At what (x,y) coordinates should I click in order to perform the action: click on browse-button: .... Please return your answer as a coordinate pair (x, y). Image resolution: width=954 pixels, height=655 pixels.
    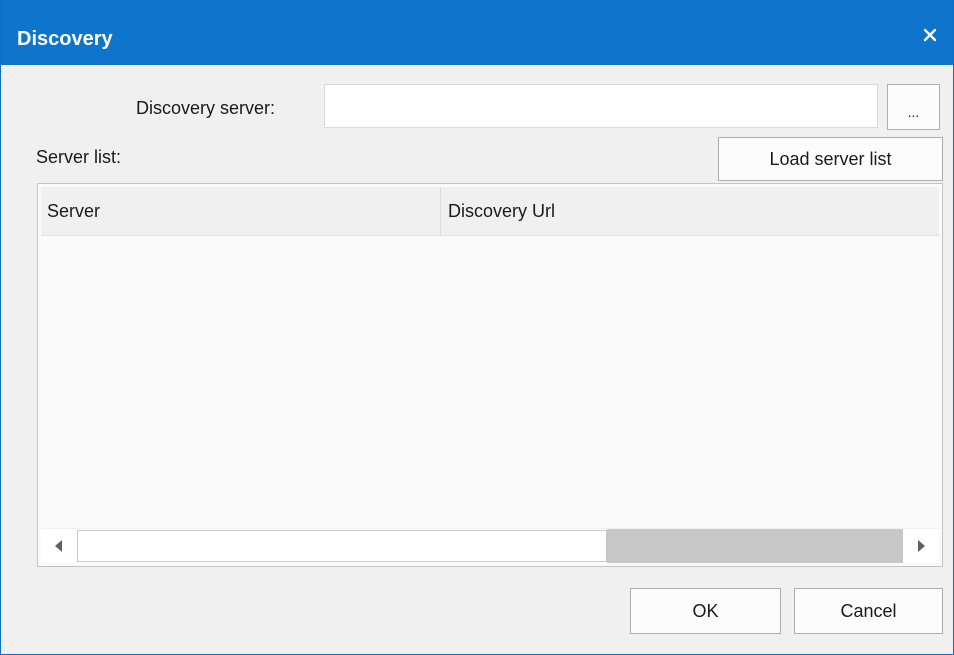
    Looking at the image, I should click on (913, 107).